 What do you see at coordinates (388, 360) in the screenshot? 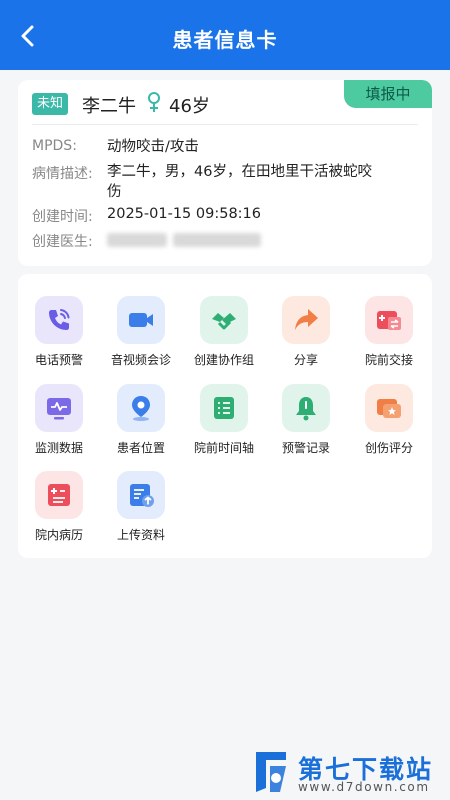
I see `action-label: 院前交接` at bounding box center [388, 360].